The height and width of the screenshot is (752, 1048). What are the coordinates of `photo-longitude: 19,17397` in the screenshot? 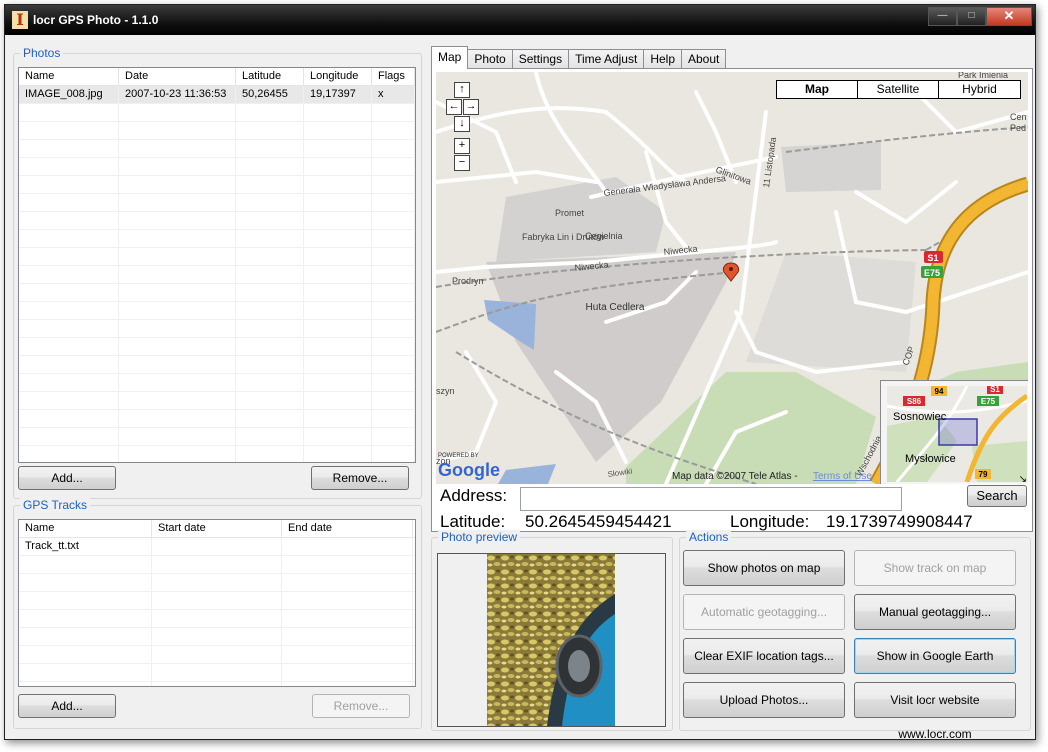 It's located at (338, 94).